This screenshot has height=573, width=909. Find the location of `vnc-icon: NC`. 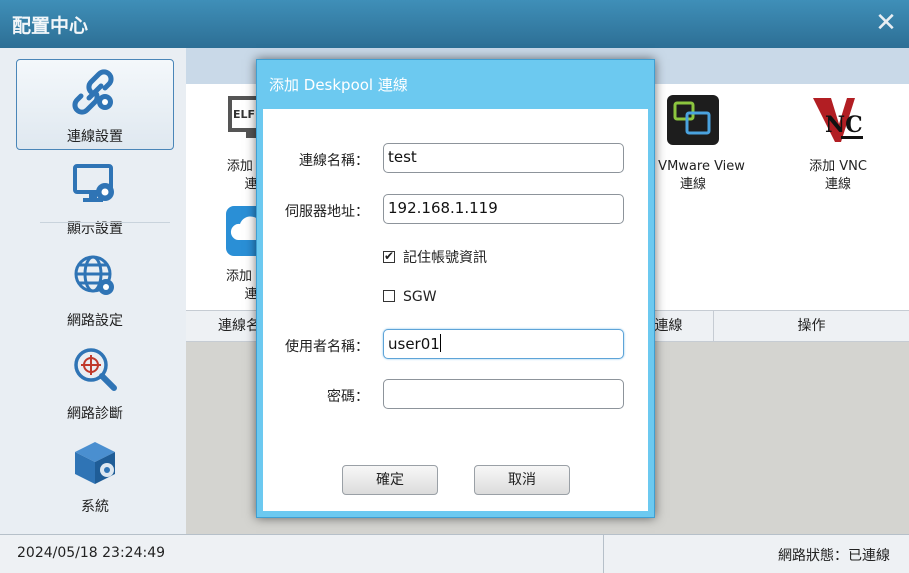

vnc-icon: NC is located at coordinates (838, 120).